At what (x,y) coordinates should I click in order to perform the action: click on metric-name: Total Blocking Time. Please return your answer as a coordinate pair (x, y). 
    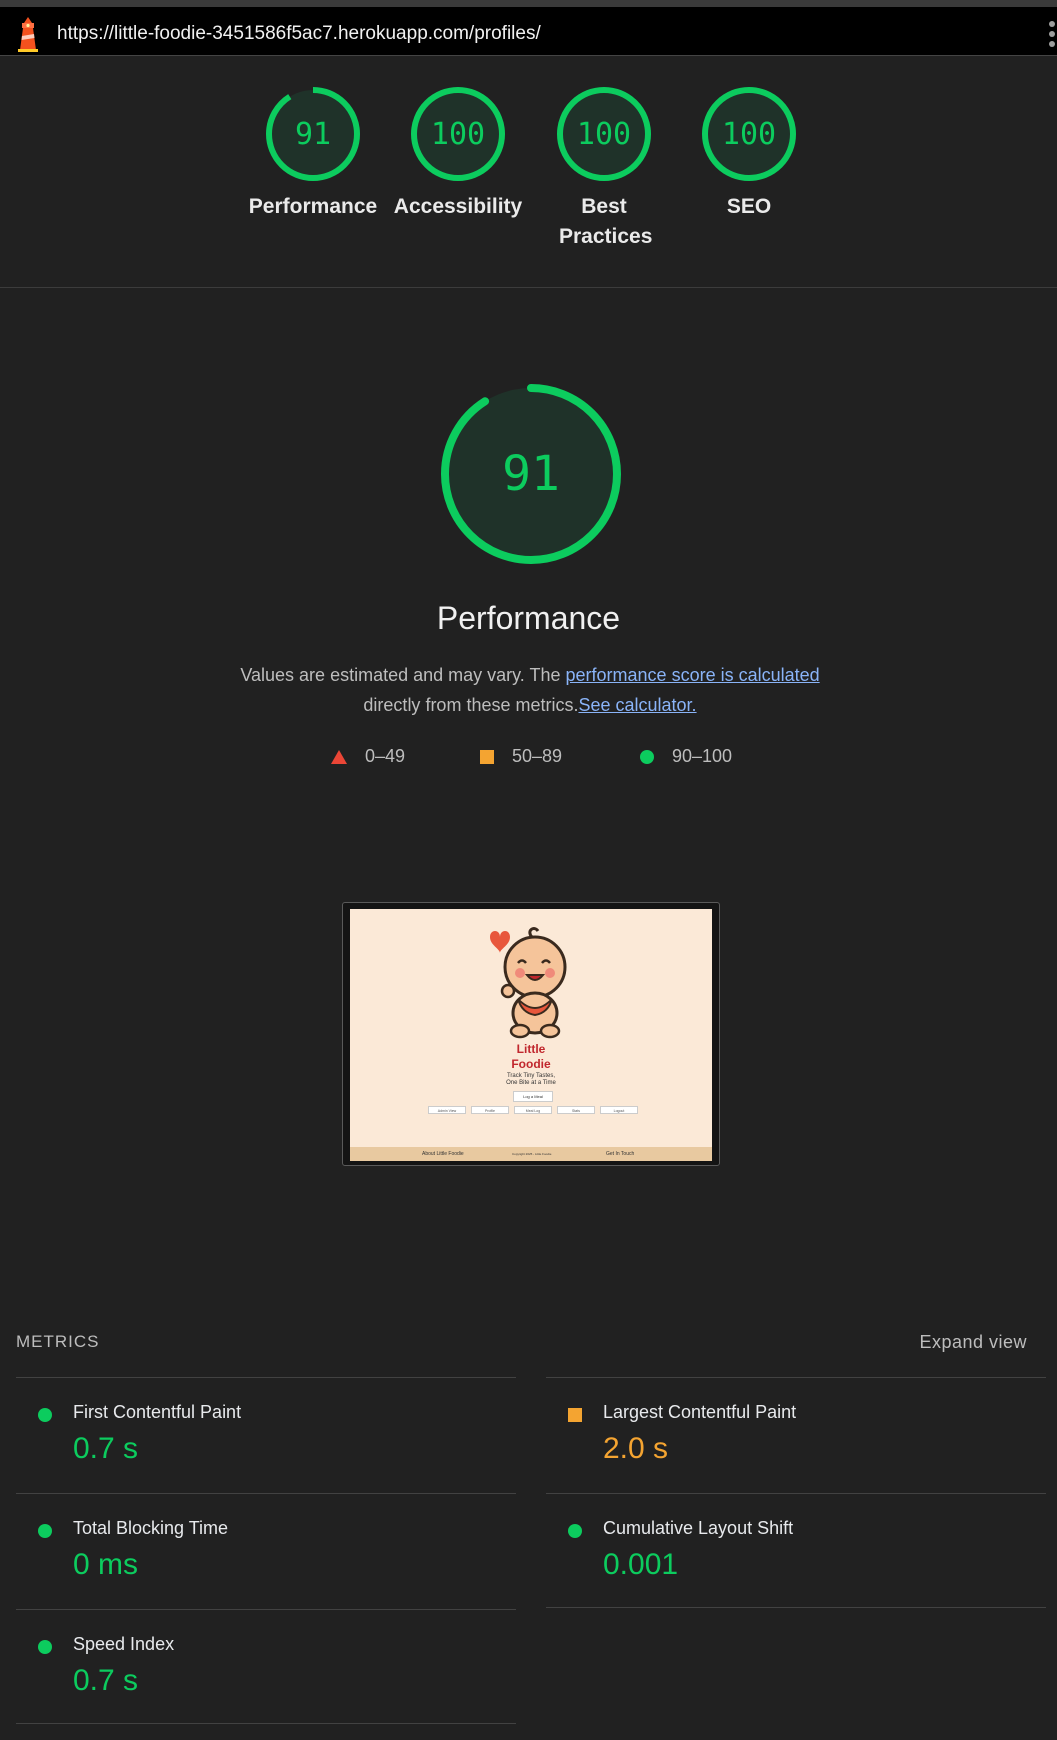
    Looking at the image, I should click on (151, 1528).